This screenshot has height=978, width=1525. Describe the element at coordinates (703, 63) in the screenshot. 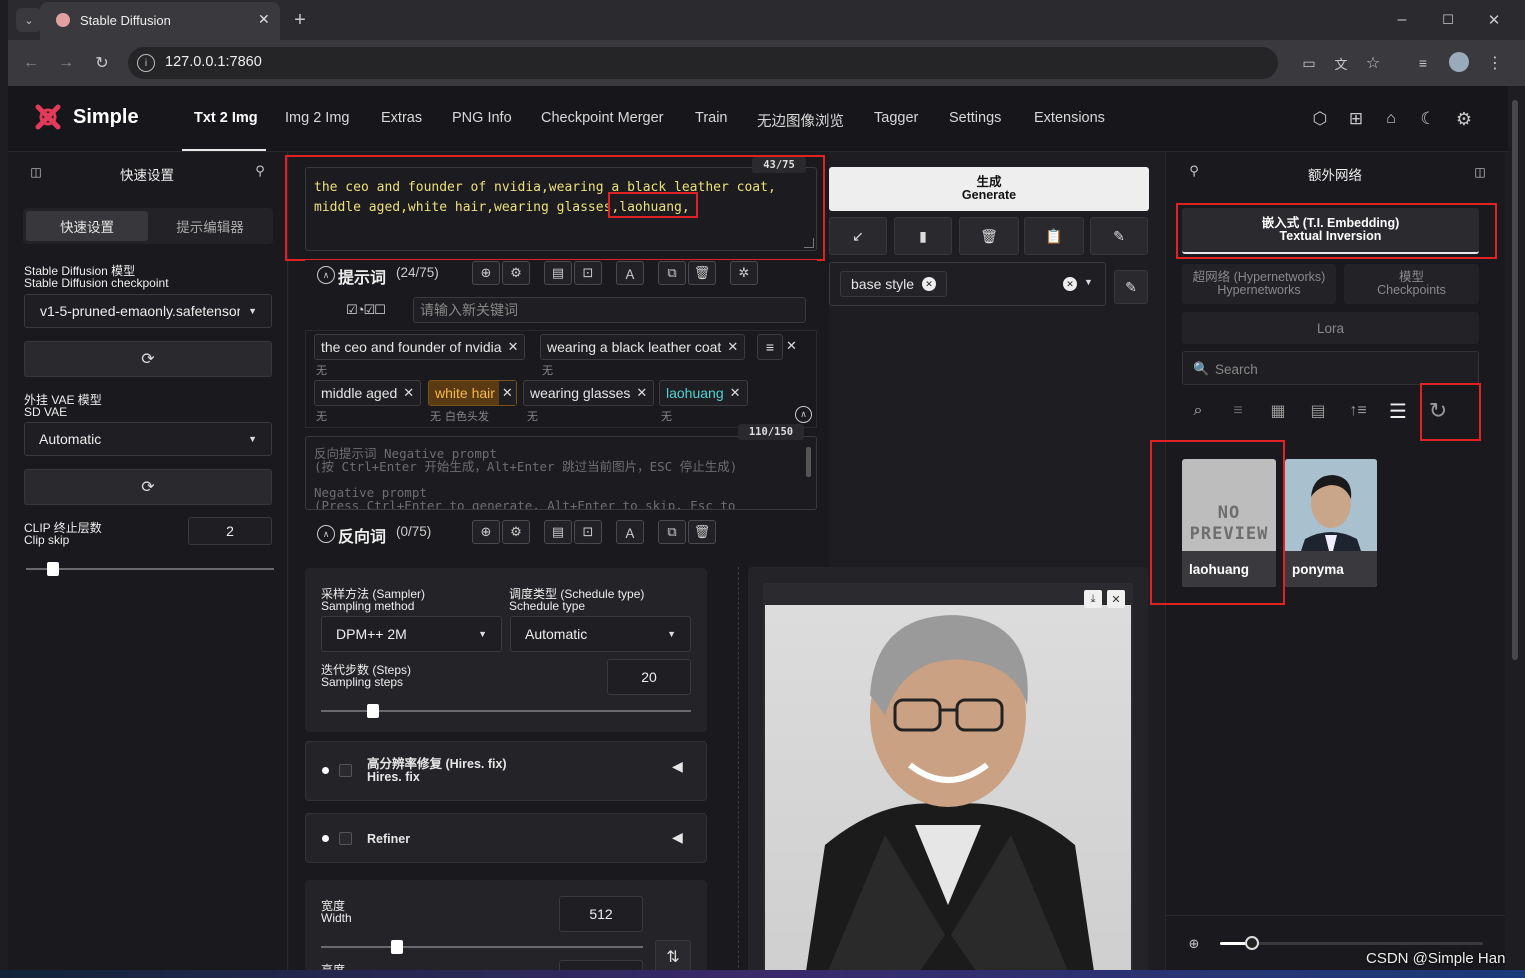

I see `omnibox: i 127.0.0.1:7860` at that location.